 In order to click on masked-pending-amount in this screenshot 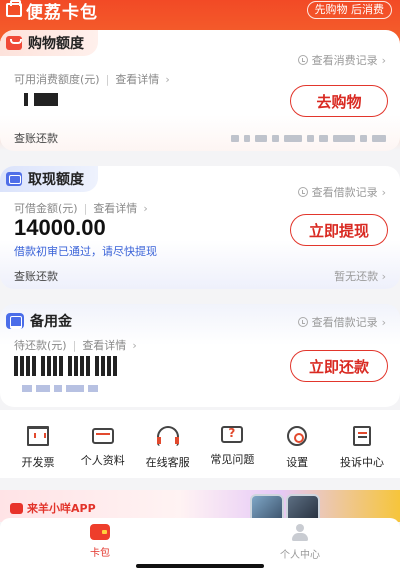, I will do `click(66, 366)`.